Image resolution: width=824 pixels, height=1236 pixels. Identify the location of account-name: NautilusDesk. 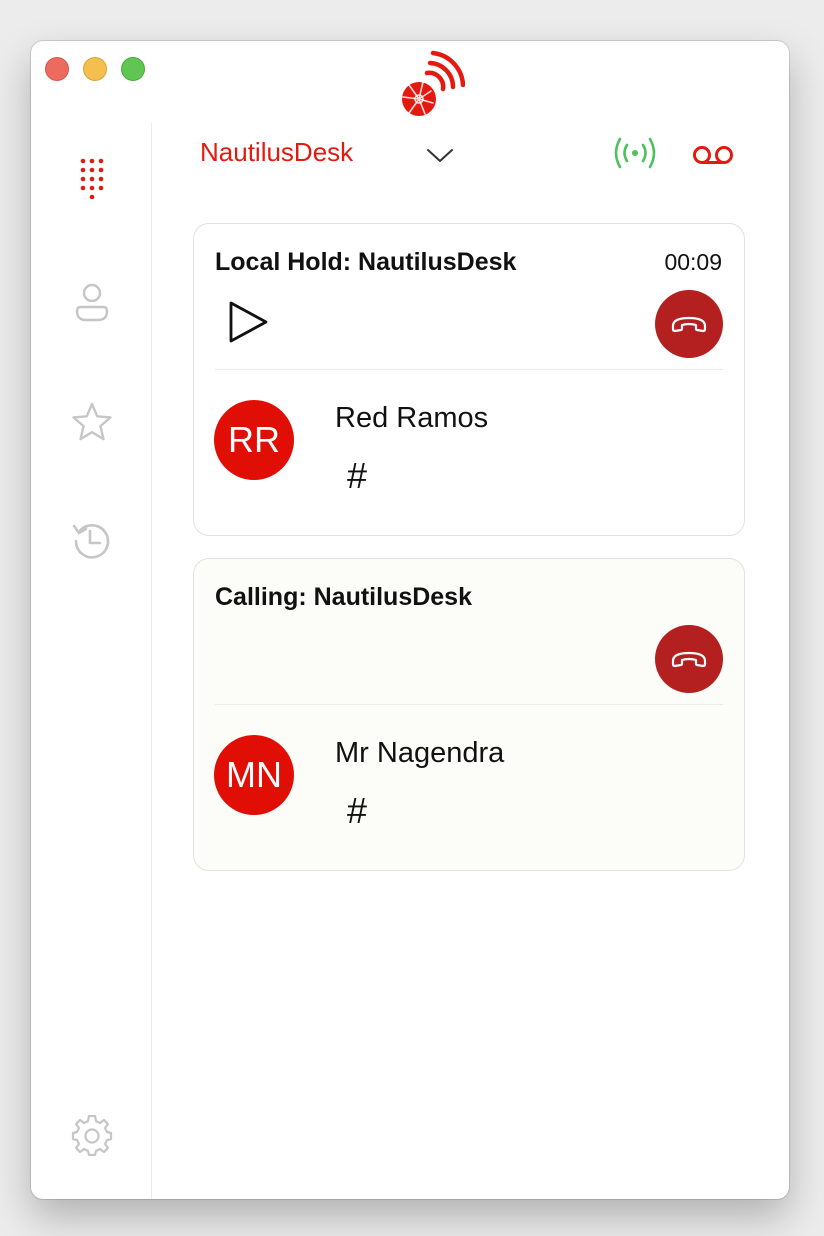
(276, 152).